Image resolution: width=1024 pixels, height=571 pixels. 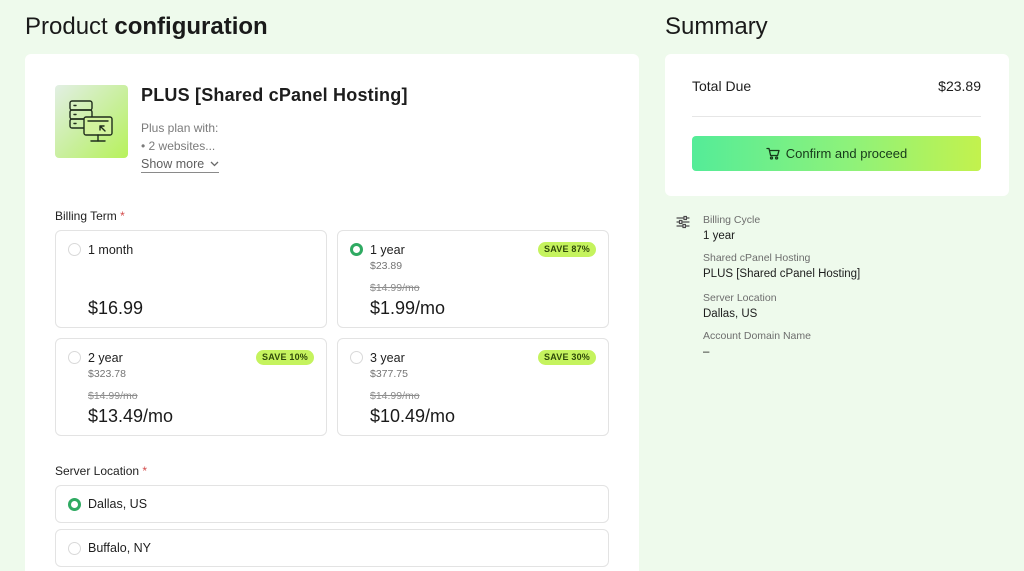 I want to click on product-thumbnail, so click(x=91, y=121).